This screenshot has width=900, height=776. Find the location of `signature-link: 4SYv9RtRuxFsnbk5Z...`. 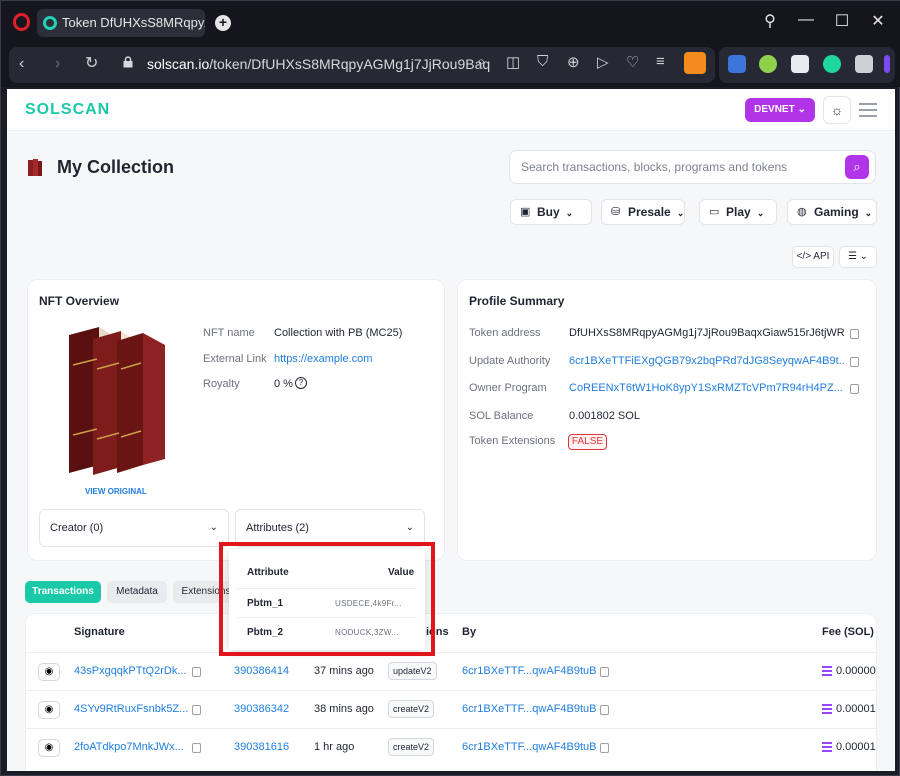

signature-link: 4SYv9RtRuxFsnbk5Z... is located at coordinates (131, 709).